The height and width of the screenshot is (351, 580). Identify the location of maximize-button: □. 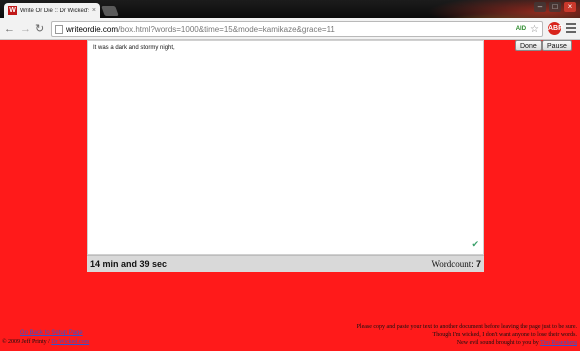
(555, 7).